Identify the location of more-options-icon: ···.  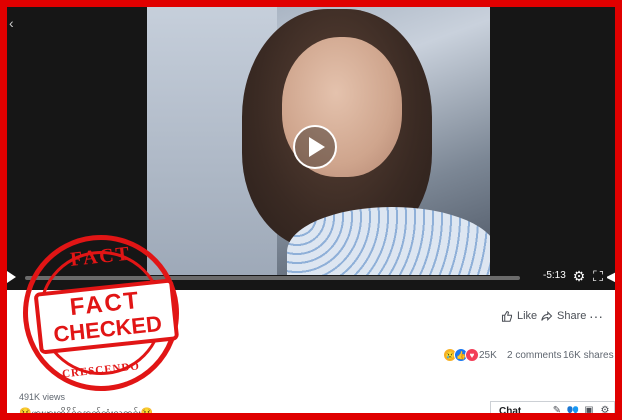
(596, 316).